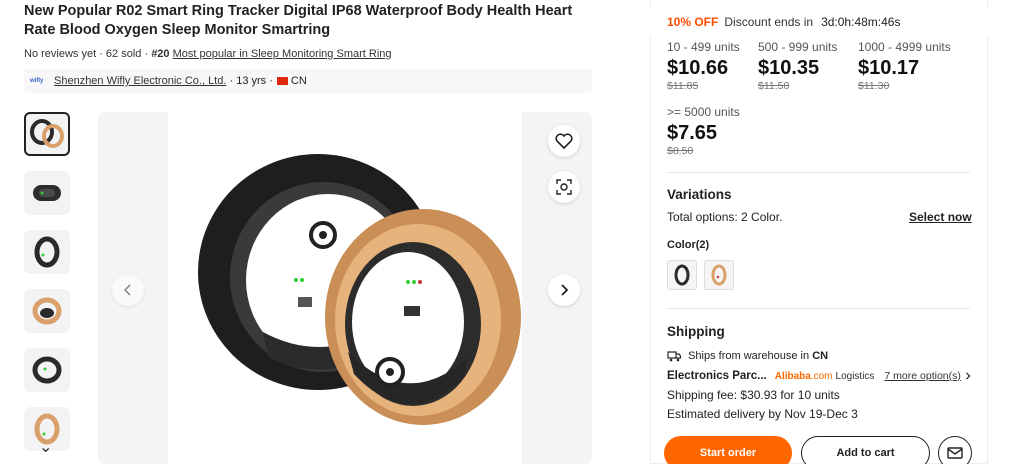  What do you see at coordinates (282, 81) in the screenshot?
I see `china-flag-icon` at bounding box center [282, 81].